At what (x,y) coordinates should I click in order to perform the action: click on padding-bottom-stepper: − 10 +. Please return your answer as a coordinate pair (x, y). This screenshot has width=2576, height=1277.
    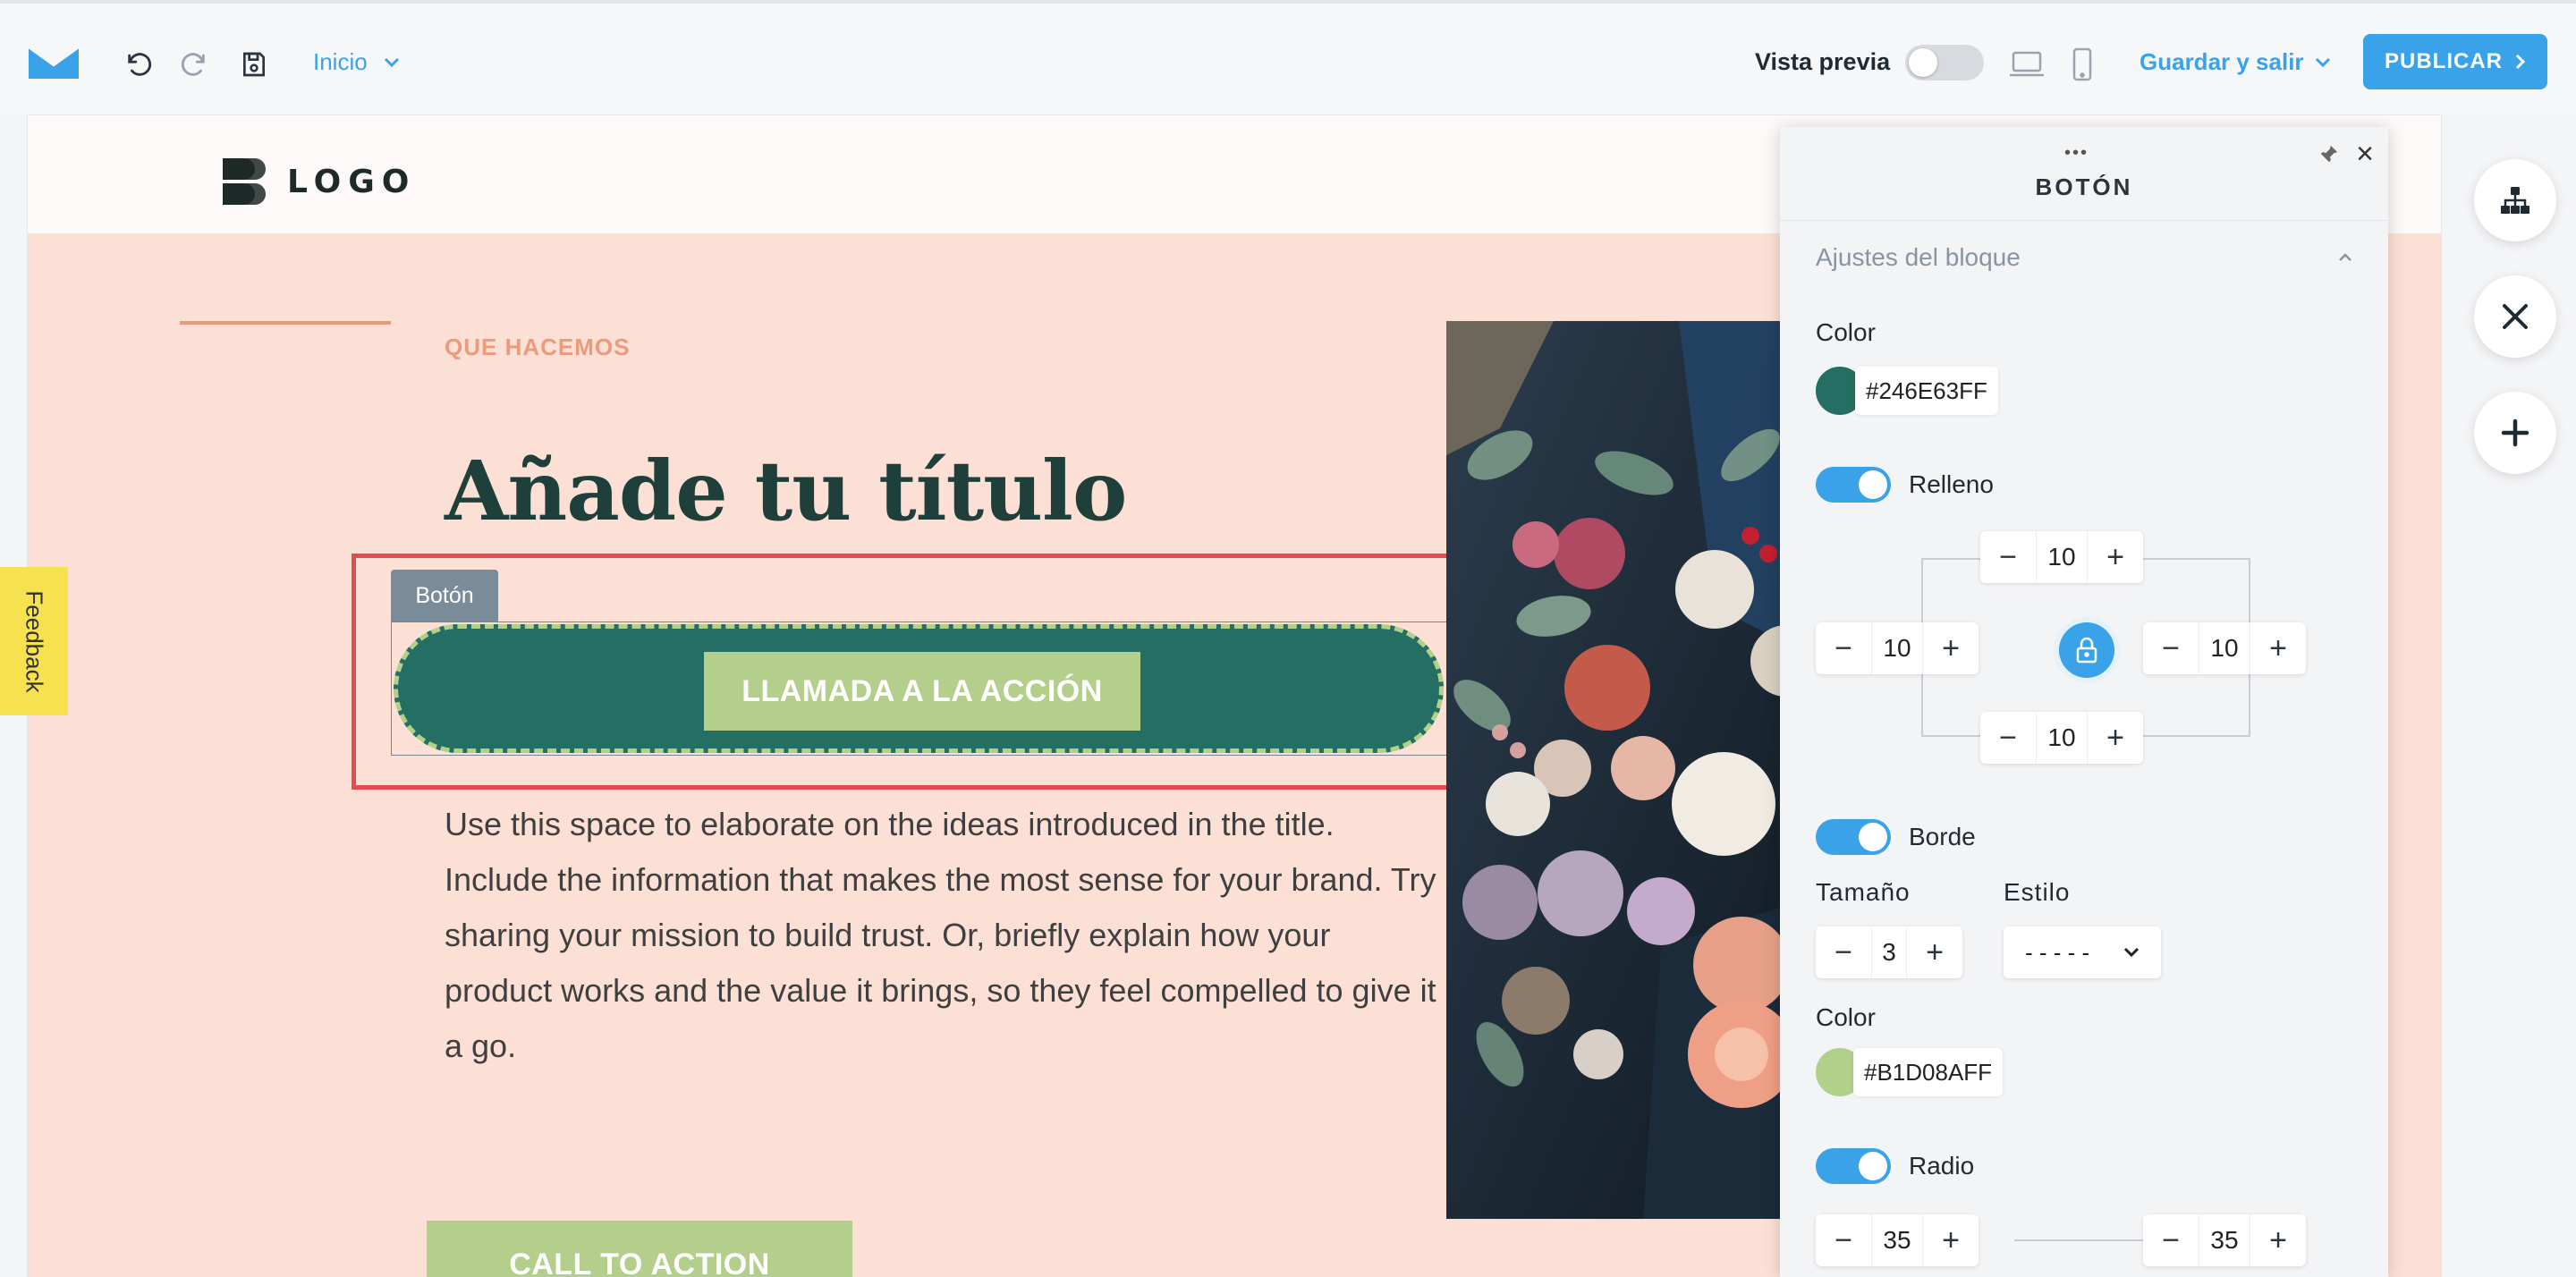
    Looking at the image, I should click on (2061, 738).